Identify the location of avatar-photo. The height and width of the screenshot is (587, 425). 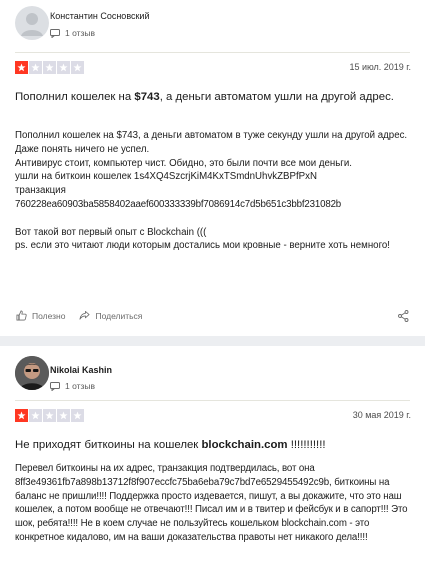
(32, 373).